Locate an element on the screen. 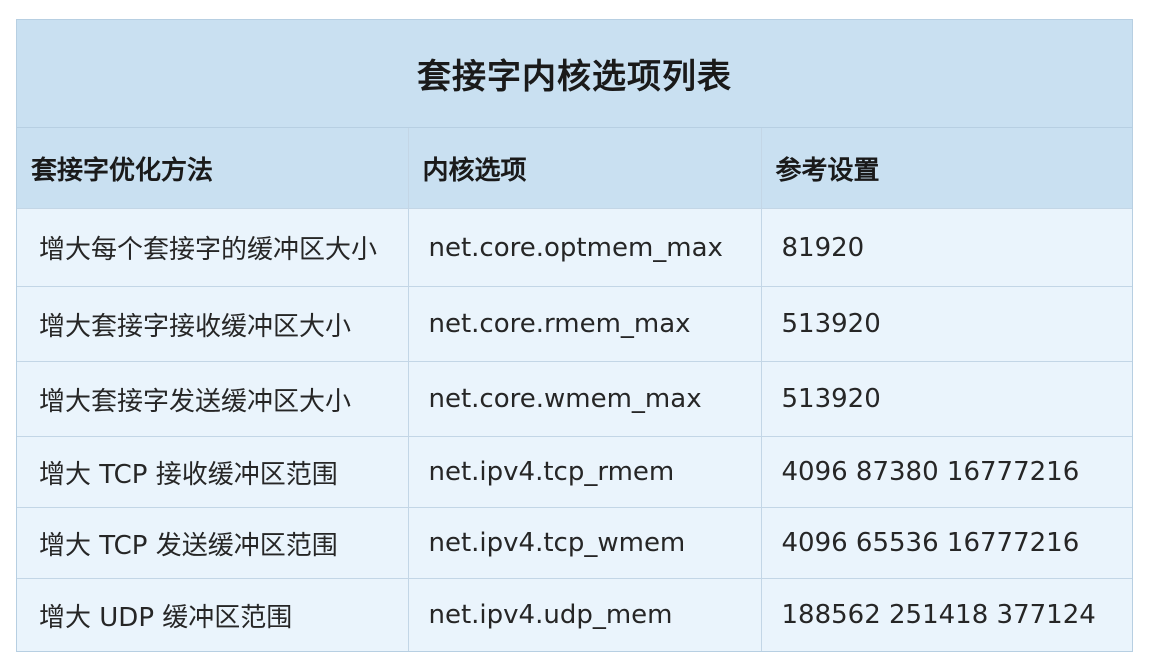 This screenshot has height=666, width=1152. option-cell: net.ipv4.tcp_wmem is located at coordinates (585, 543).